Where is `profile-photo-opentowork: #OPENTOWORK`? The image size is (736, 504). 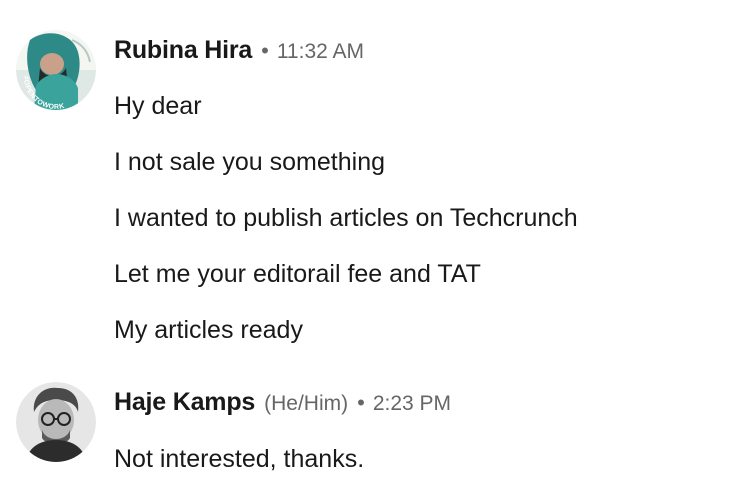
profile-photo-opentowork: #OPENTOWORK is located at coordinates (56, 70).